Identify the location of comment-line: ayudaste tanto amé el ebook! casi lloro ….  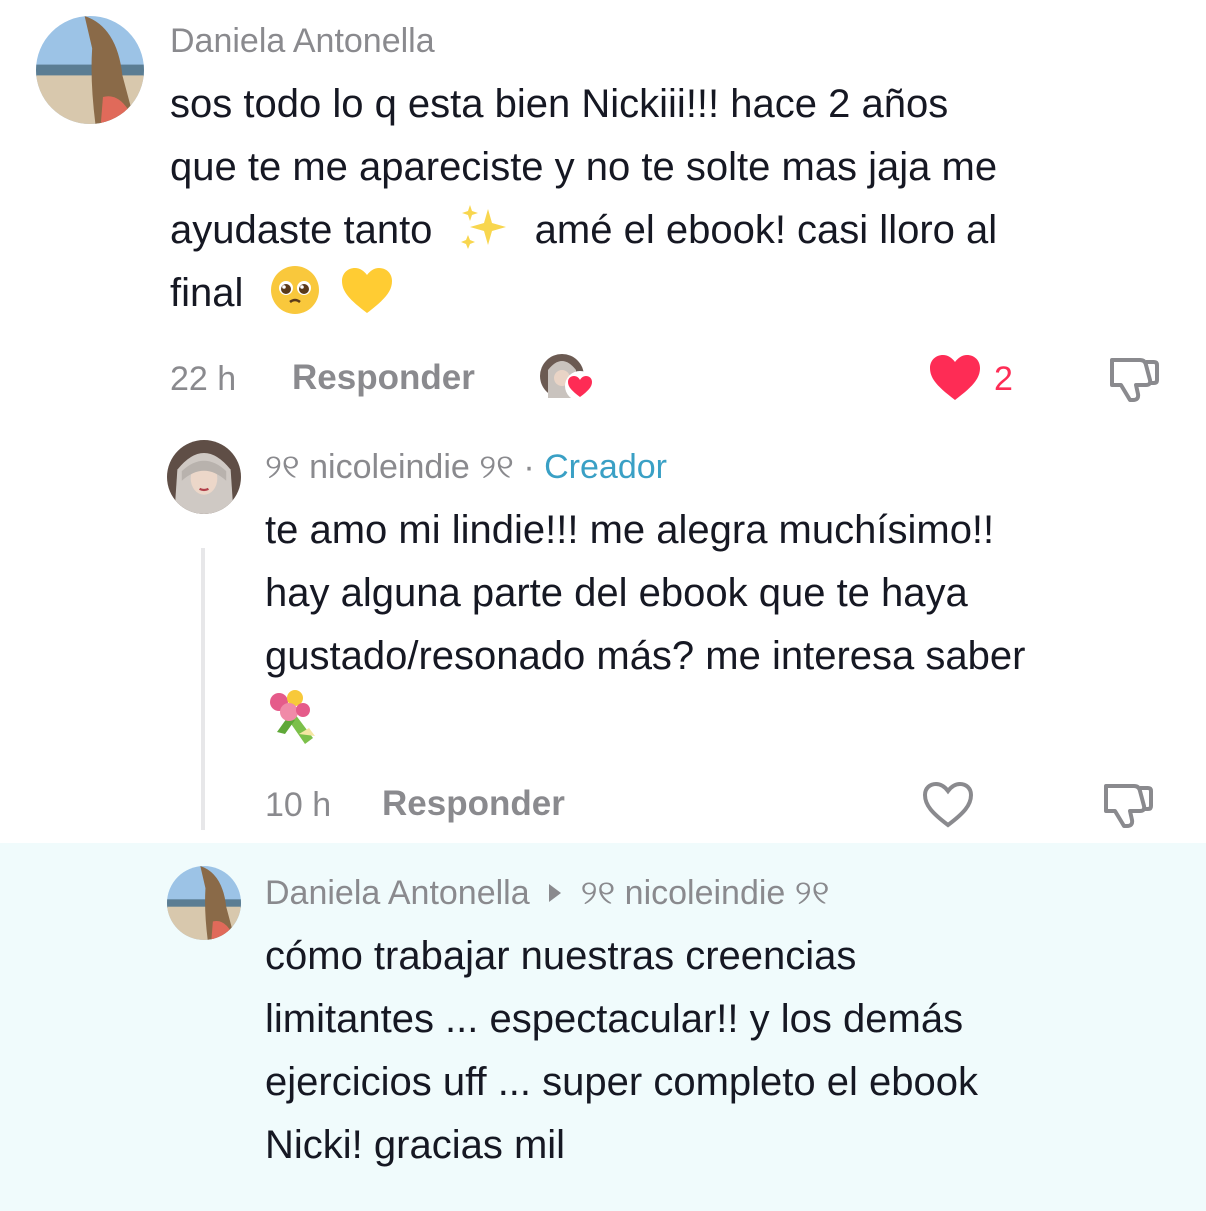
(670, 230).